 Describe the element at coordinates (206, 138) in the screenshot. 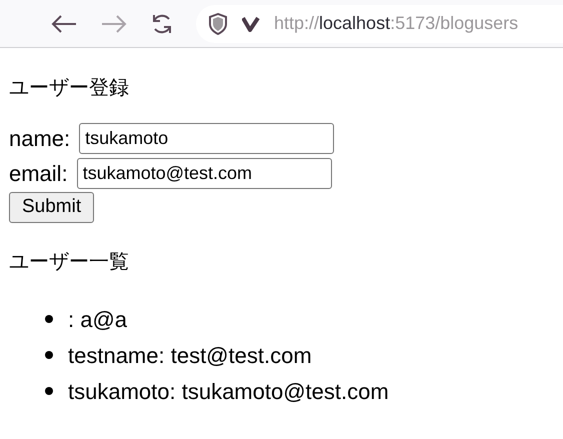

I see `input-field: tsukamoto` at that location.